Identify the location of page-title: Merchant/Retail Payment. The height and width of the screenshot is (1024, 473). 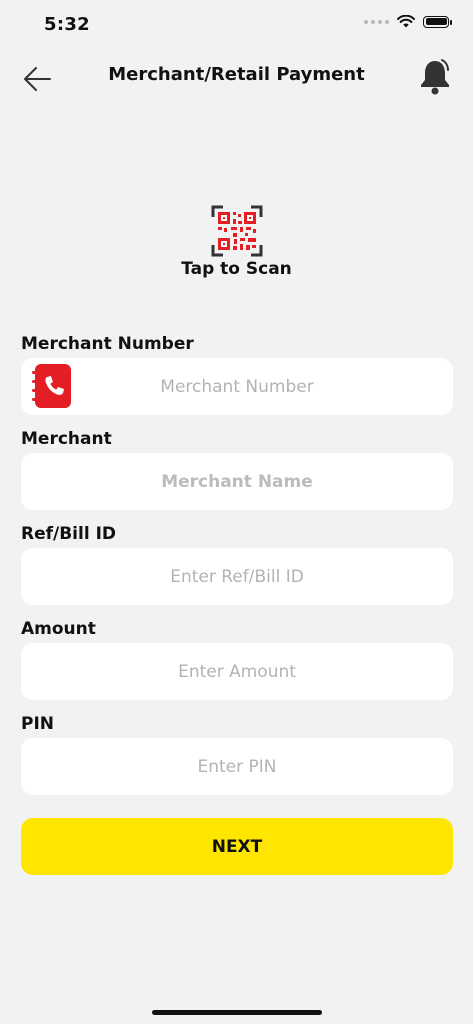
(236, 74).